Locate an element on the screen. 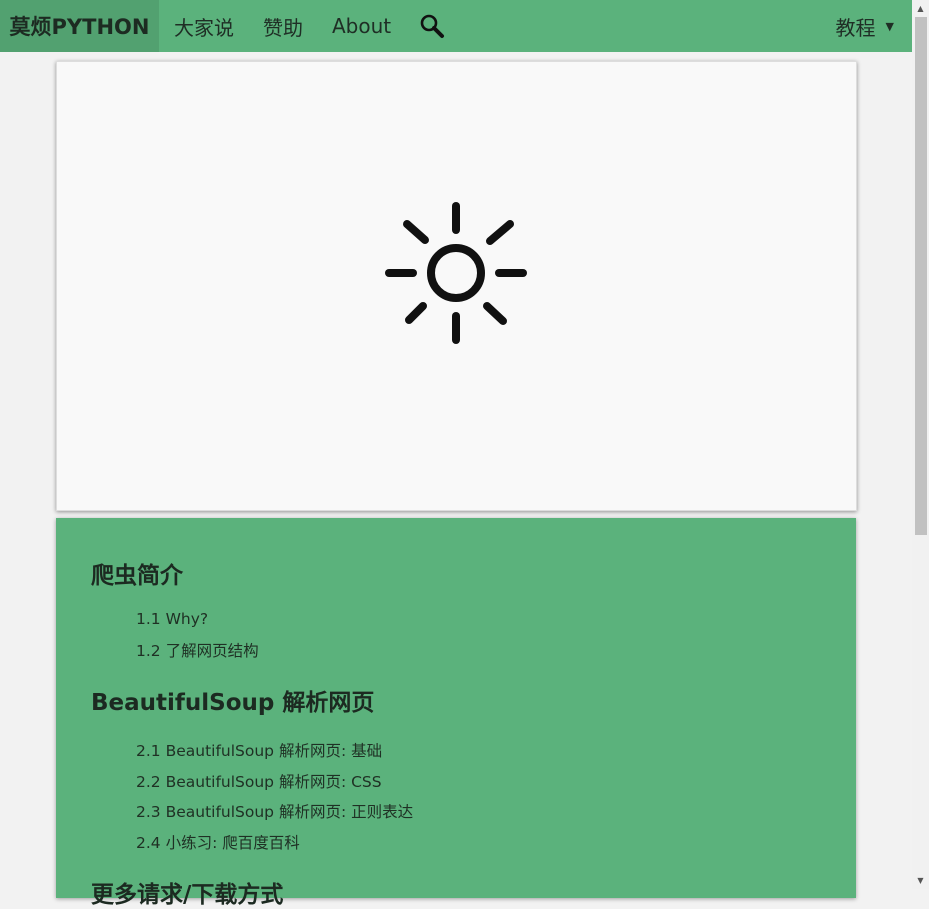 This screenshot has width=929, height=909. section-title-beautifulsoup: BeautifulSoup 解析网页 is located at coordinates (233, 703).